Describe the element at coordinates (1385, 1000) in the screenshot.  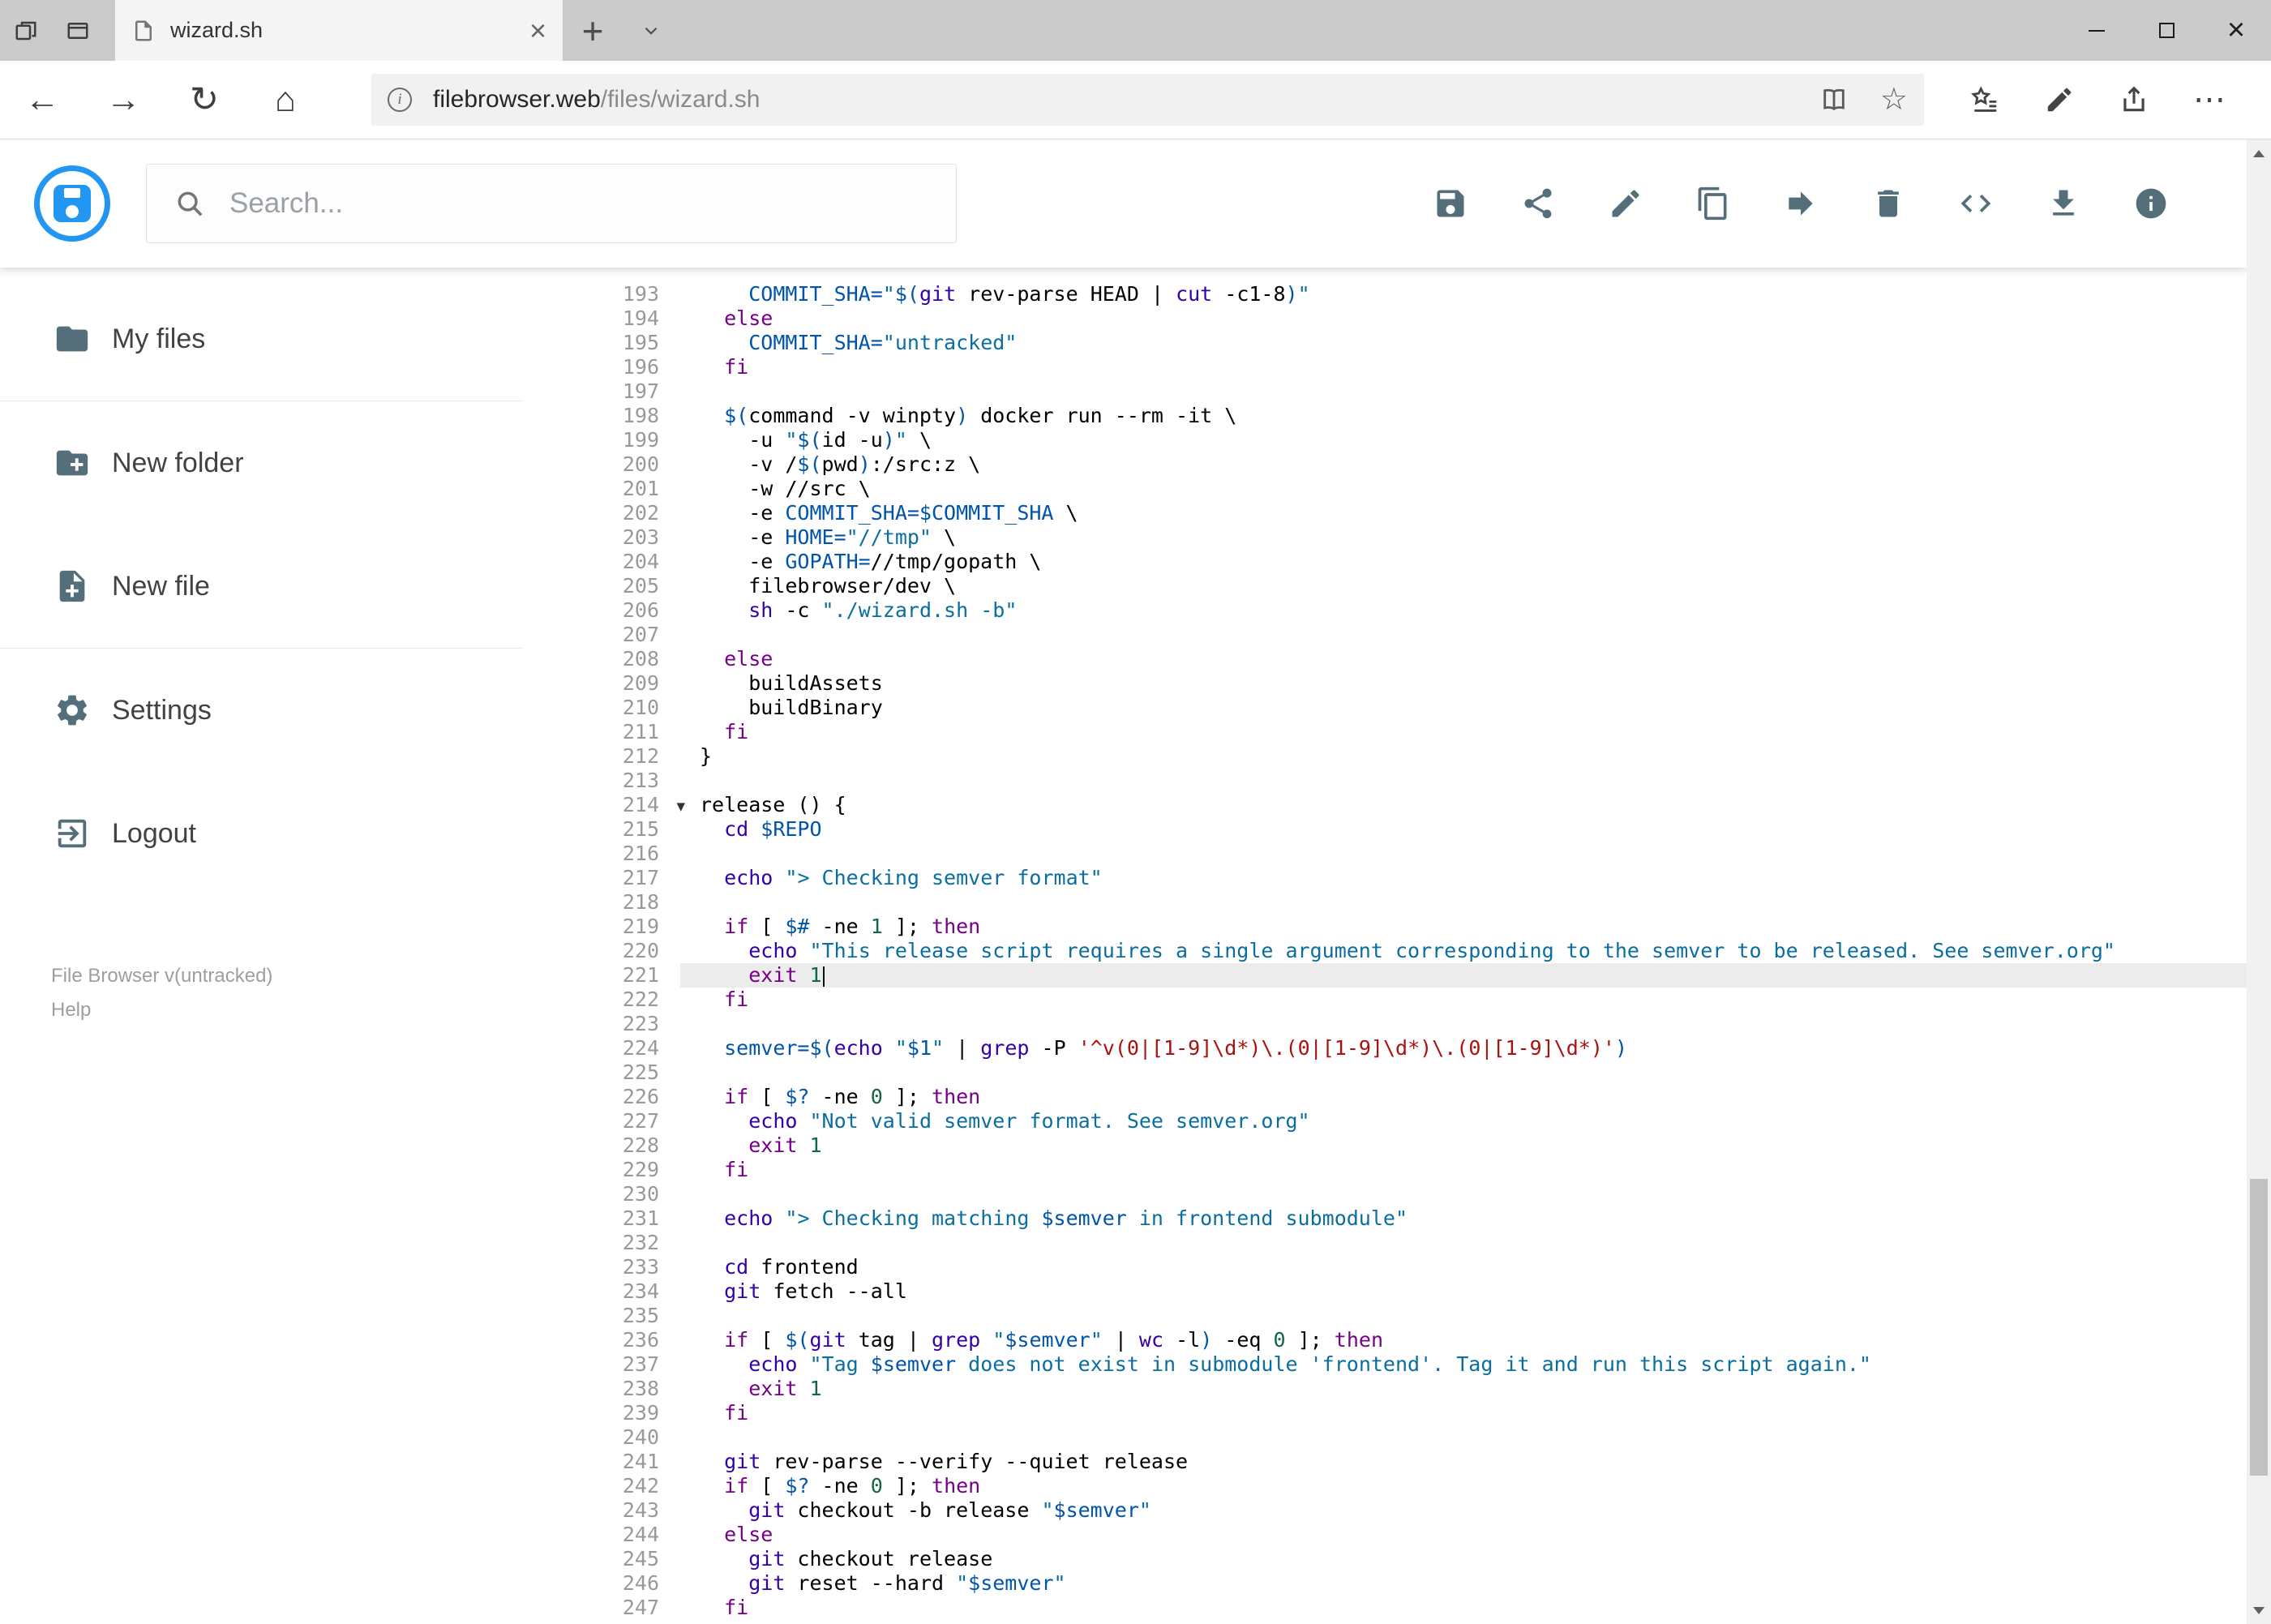
I see `code-line: 222 fi` at that location.